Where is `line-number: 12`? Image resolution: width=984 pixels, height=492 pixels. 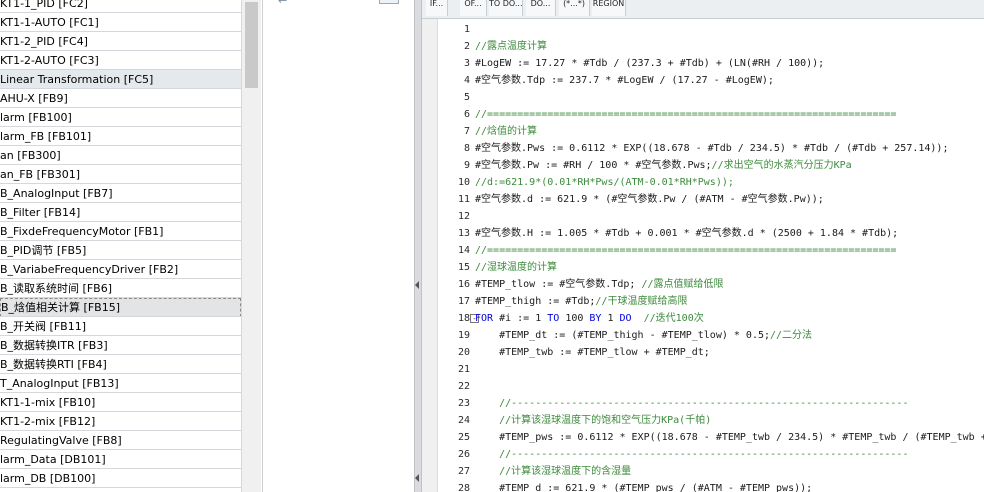
line-number: 12 is located at coordinates (463, 216).